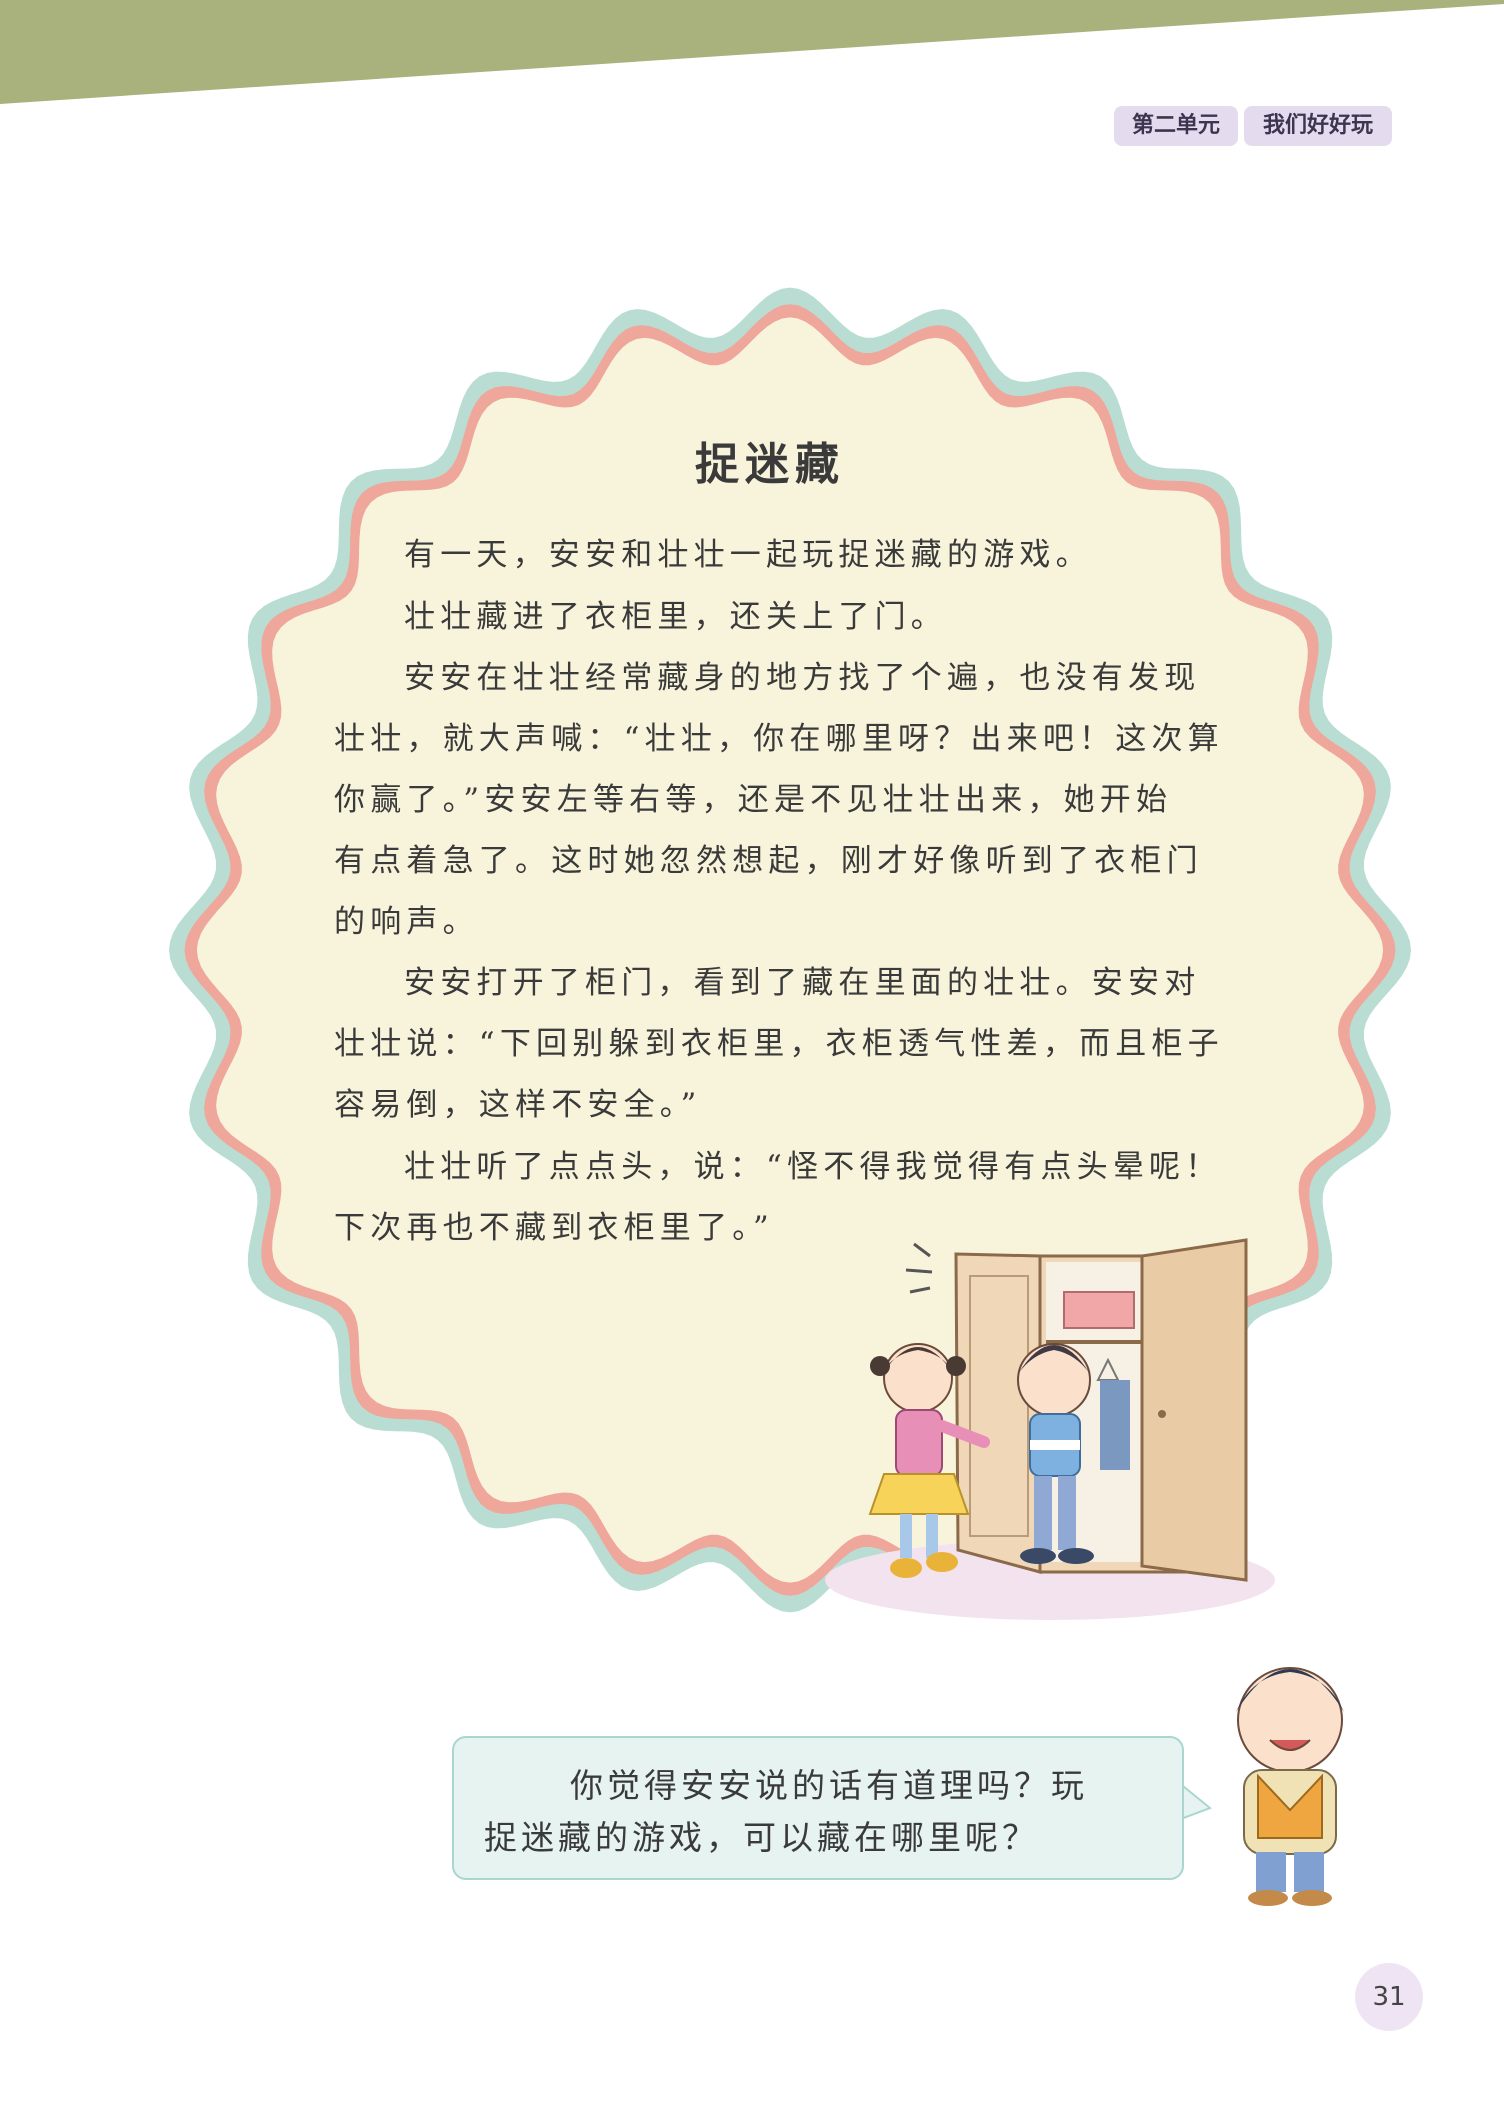  I want to click on boy-character, so click(1290, 1786).